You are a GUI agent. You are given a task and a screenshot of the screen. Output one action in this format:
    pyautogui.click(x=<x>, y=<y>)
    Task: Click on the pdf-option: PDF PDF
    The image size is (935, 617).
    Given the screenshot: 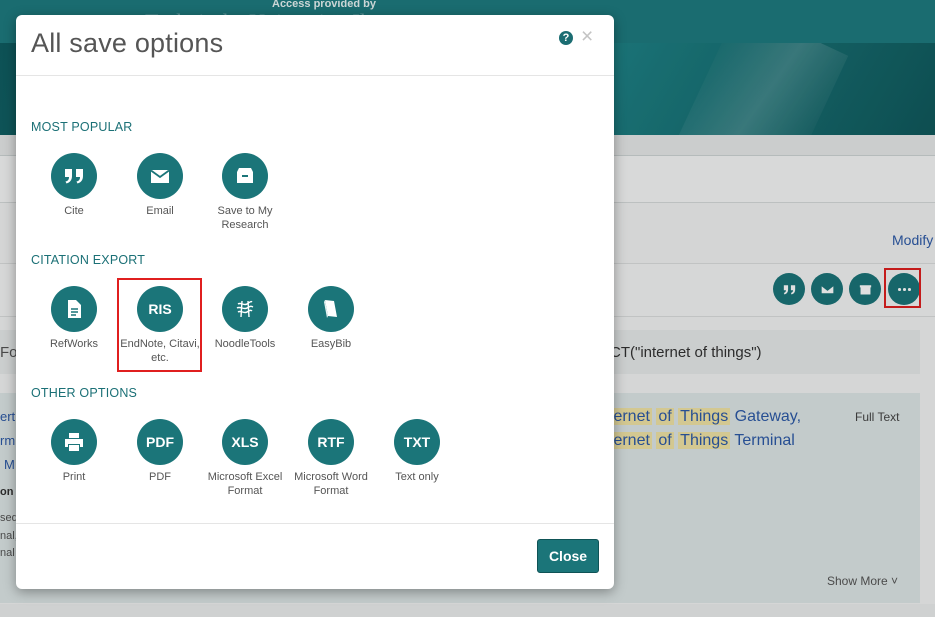 What is the action you would take?
    pyautogui.click(x=160, y=451)
    